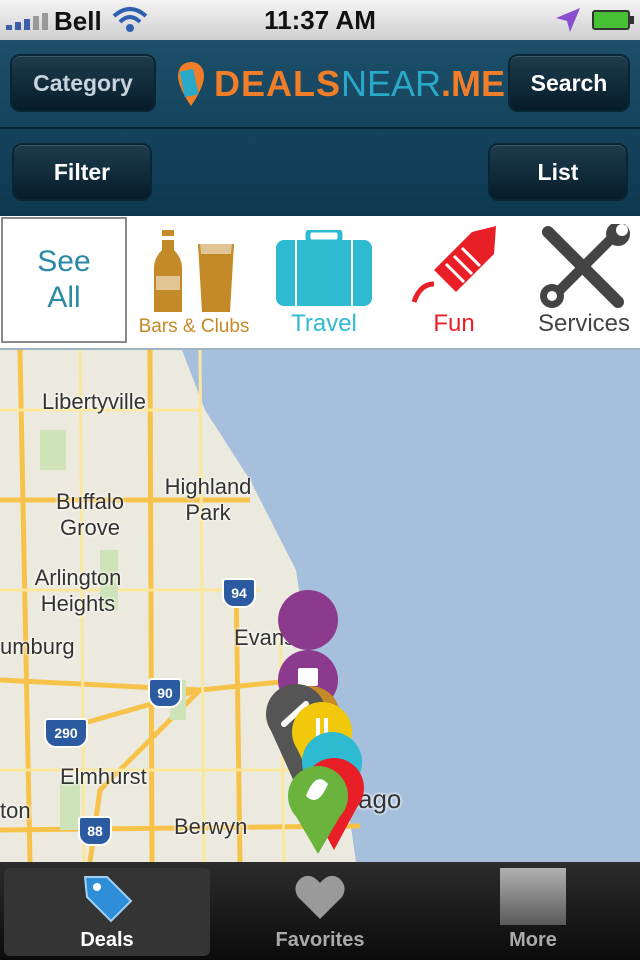  Describe the element at coordinates (324, 323) in the screenshot. I see `category-label: Travel` at that location.